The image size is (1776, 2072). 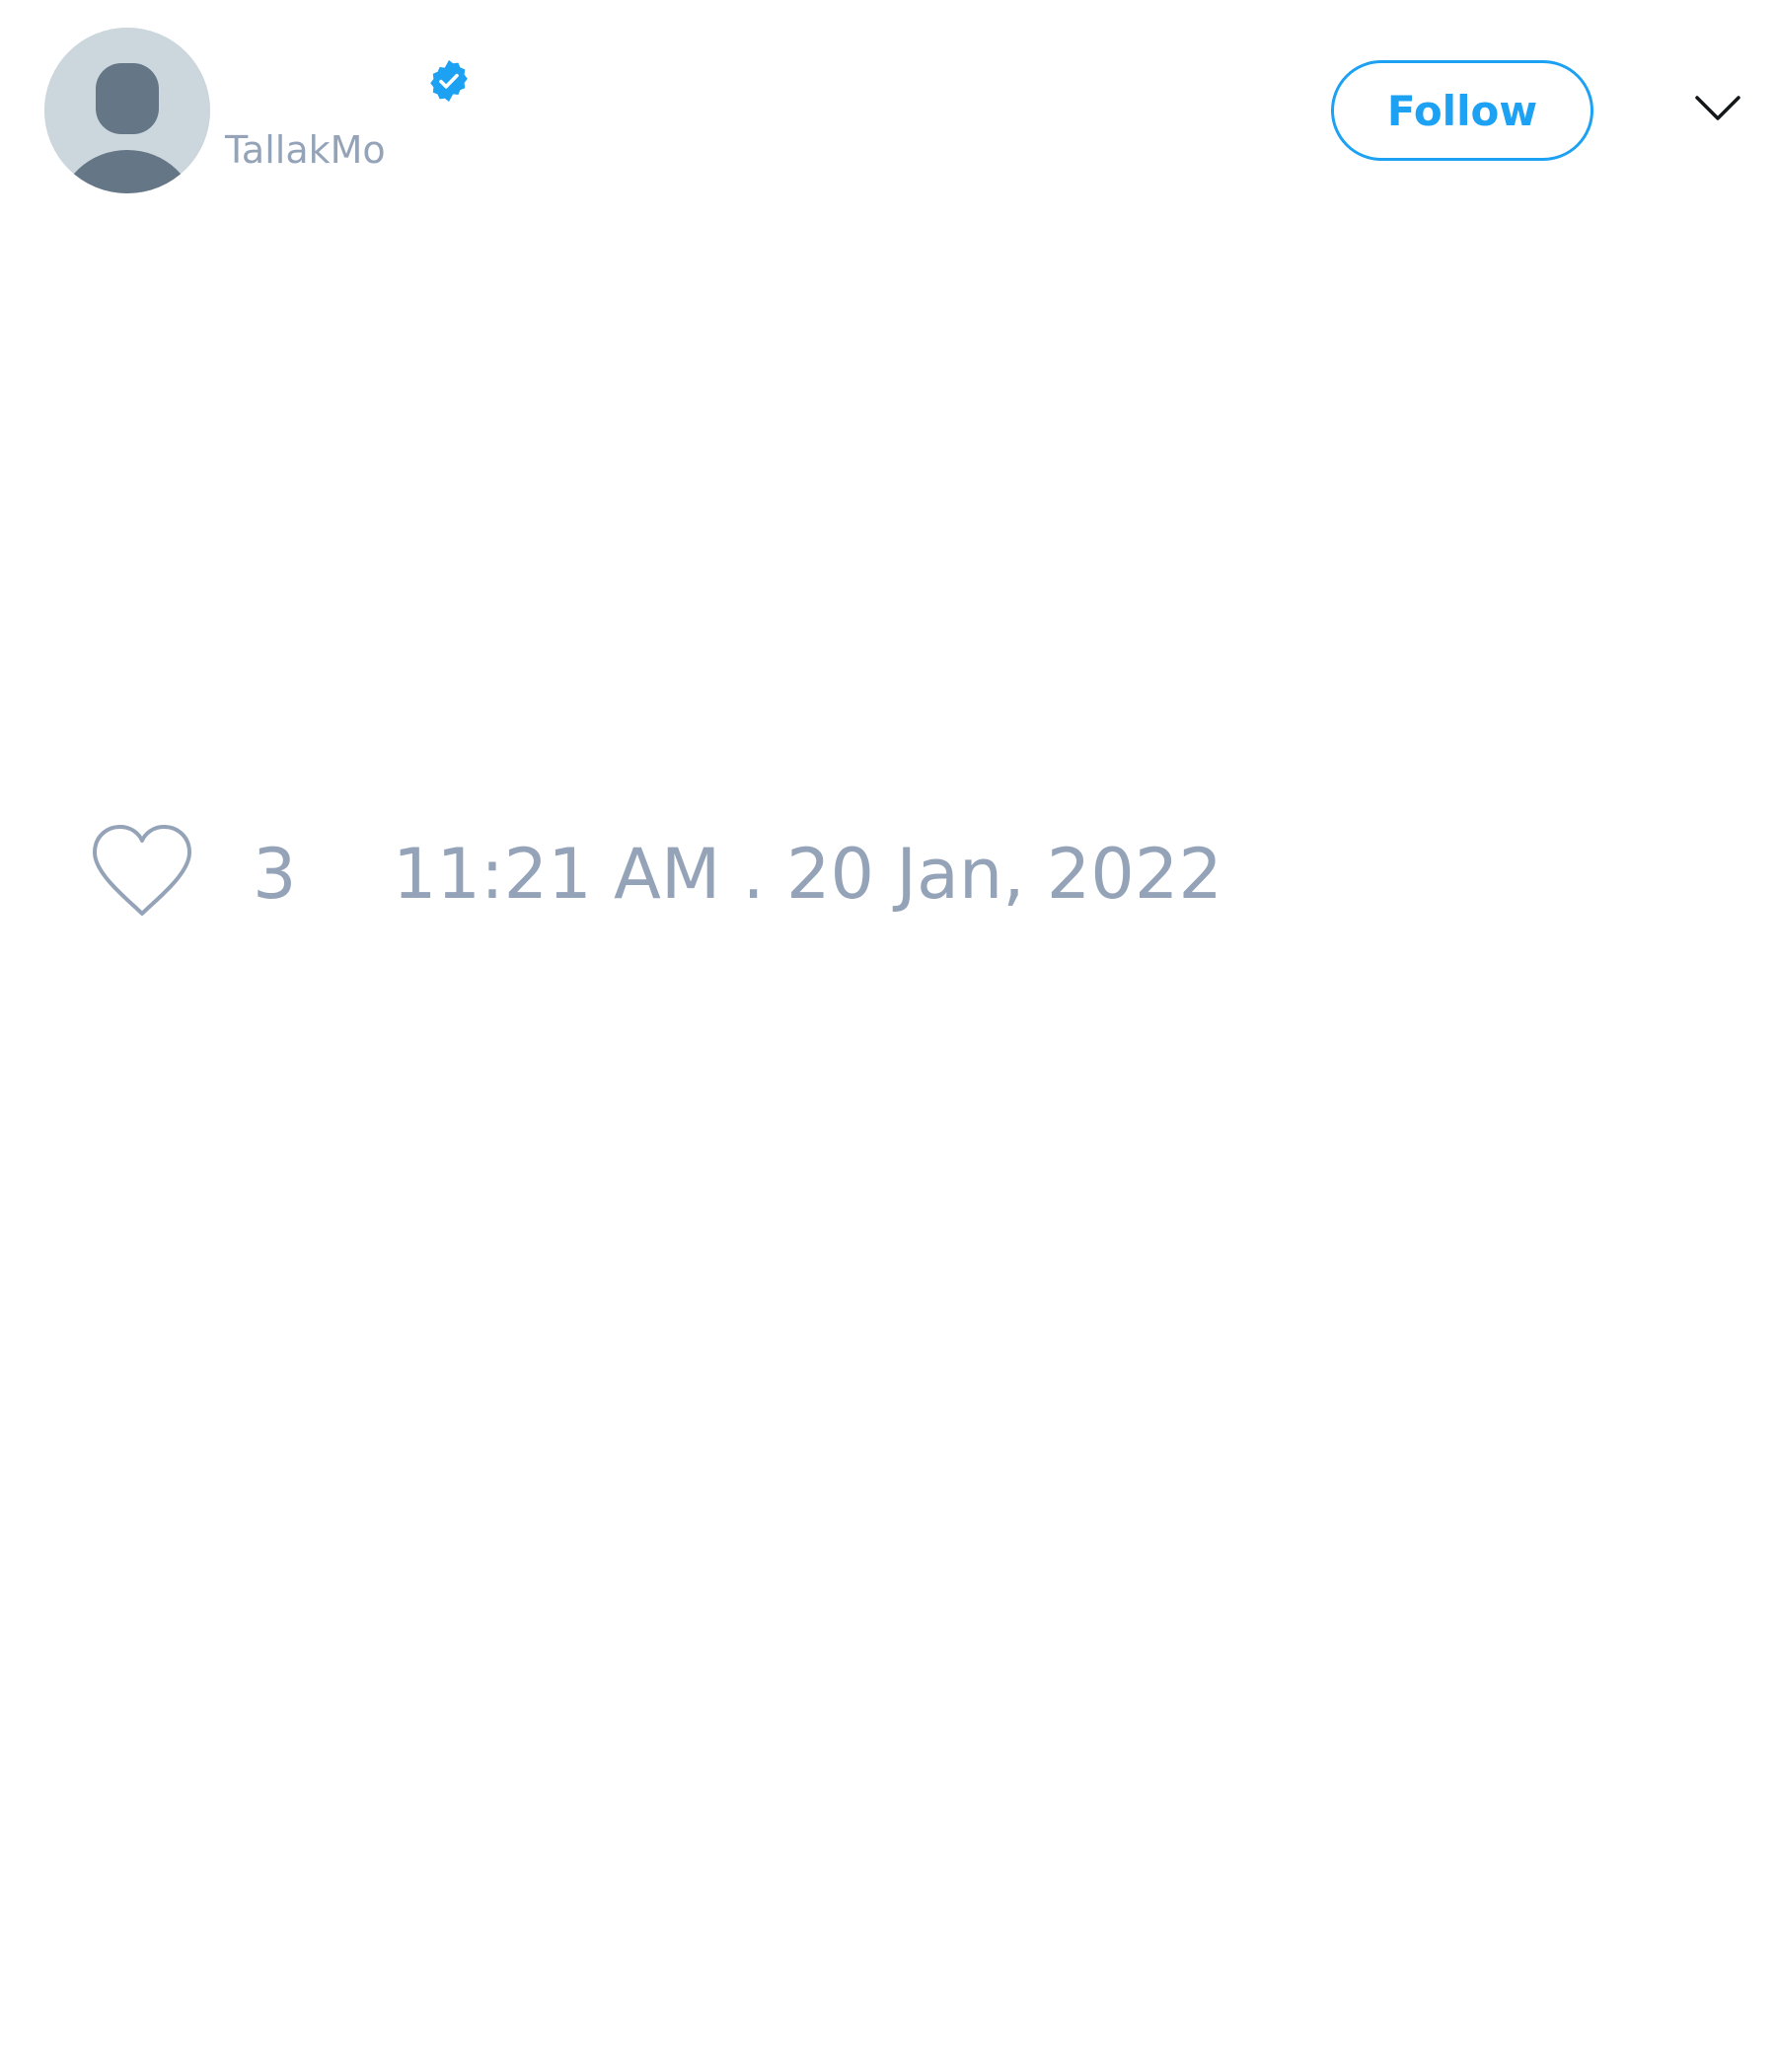 What do you see at coordinates (1462, 111) in the screenshot?
I see `follow-button: Follow` at bounding box center [1462, 111].